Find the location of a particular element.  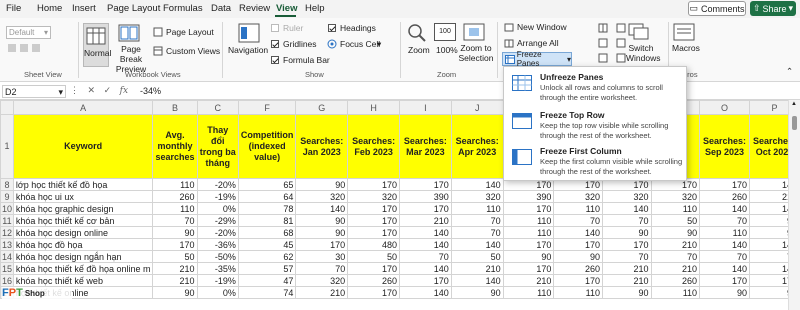

row-number: 9 is located at coordinates (7, 196).